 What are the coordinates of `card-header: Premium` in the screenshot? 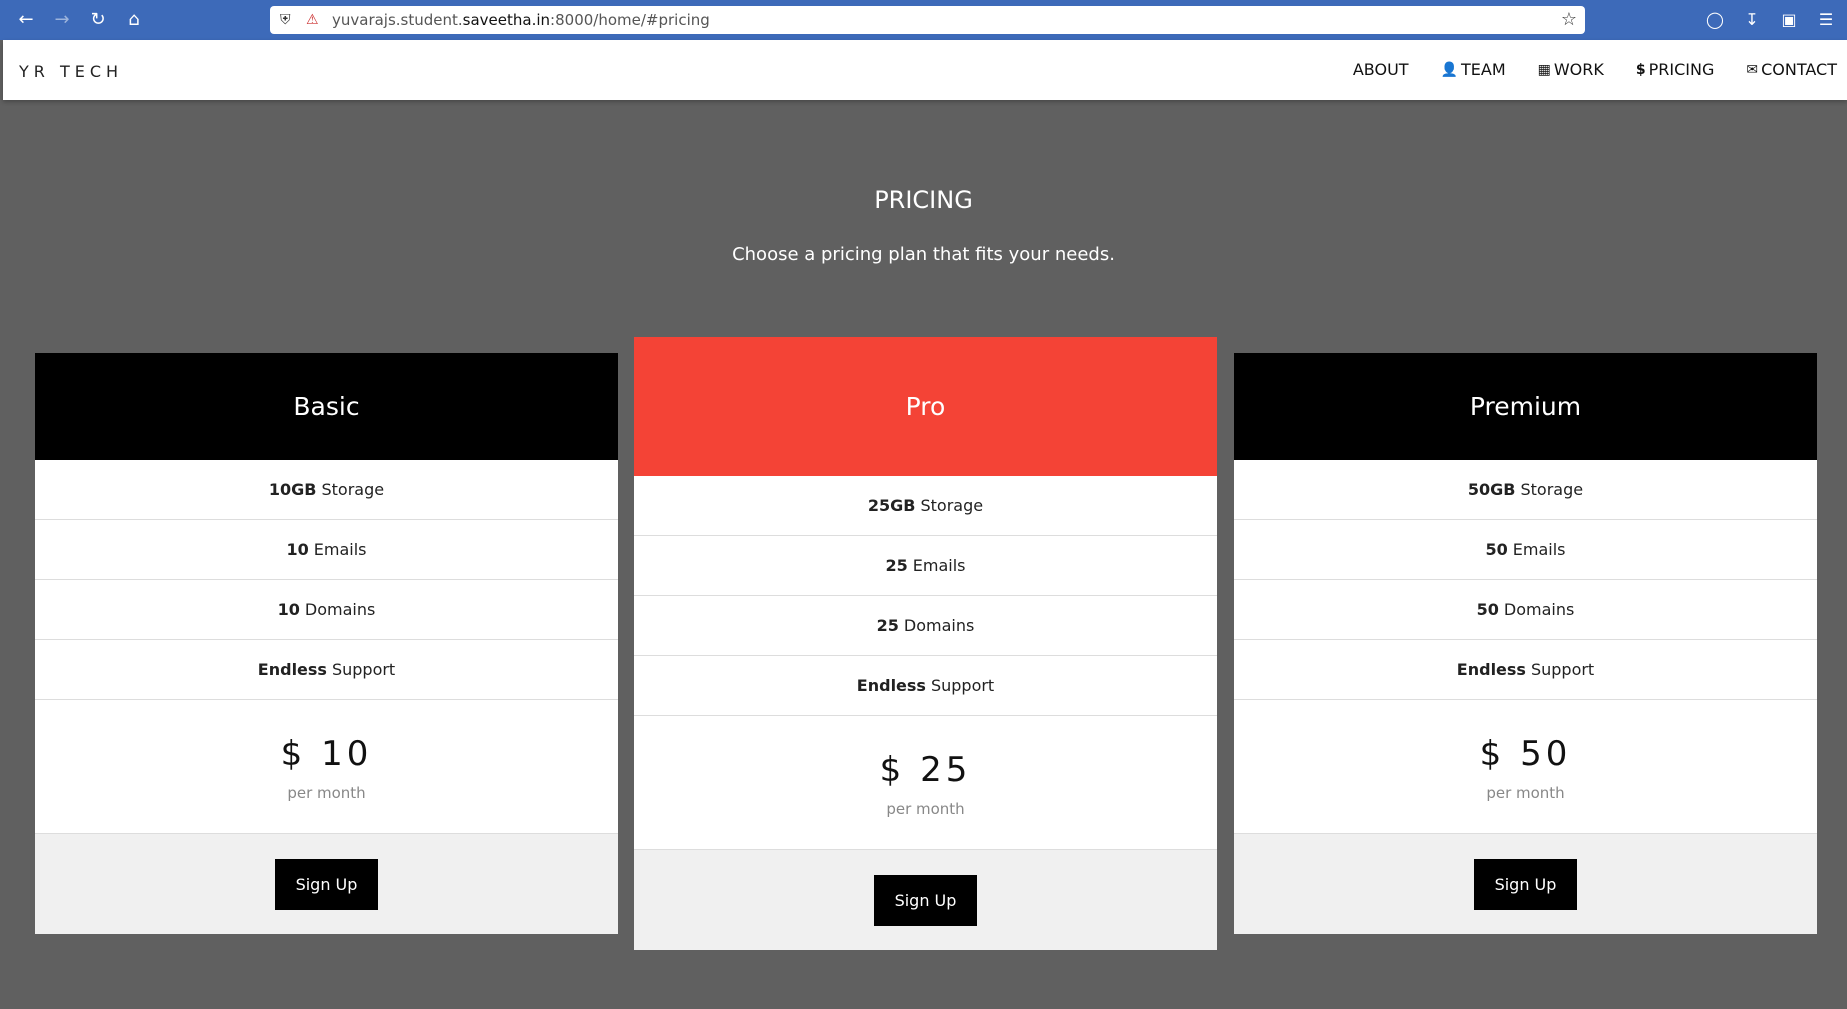 It's located at (1525, 406).